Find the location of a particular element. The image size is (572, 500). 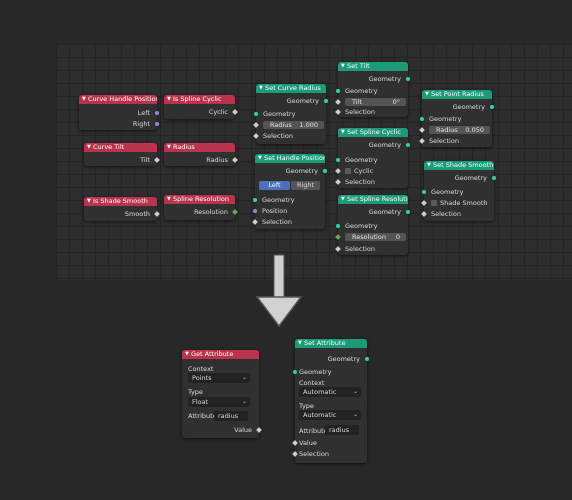

output-left-label: Left is located at coordinates (143, 113).